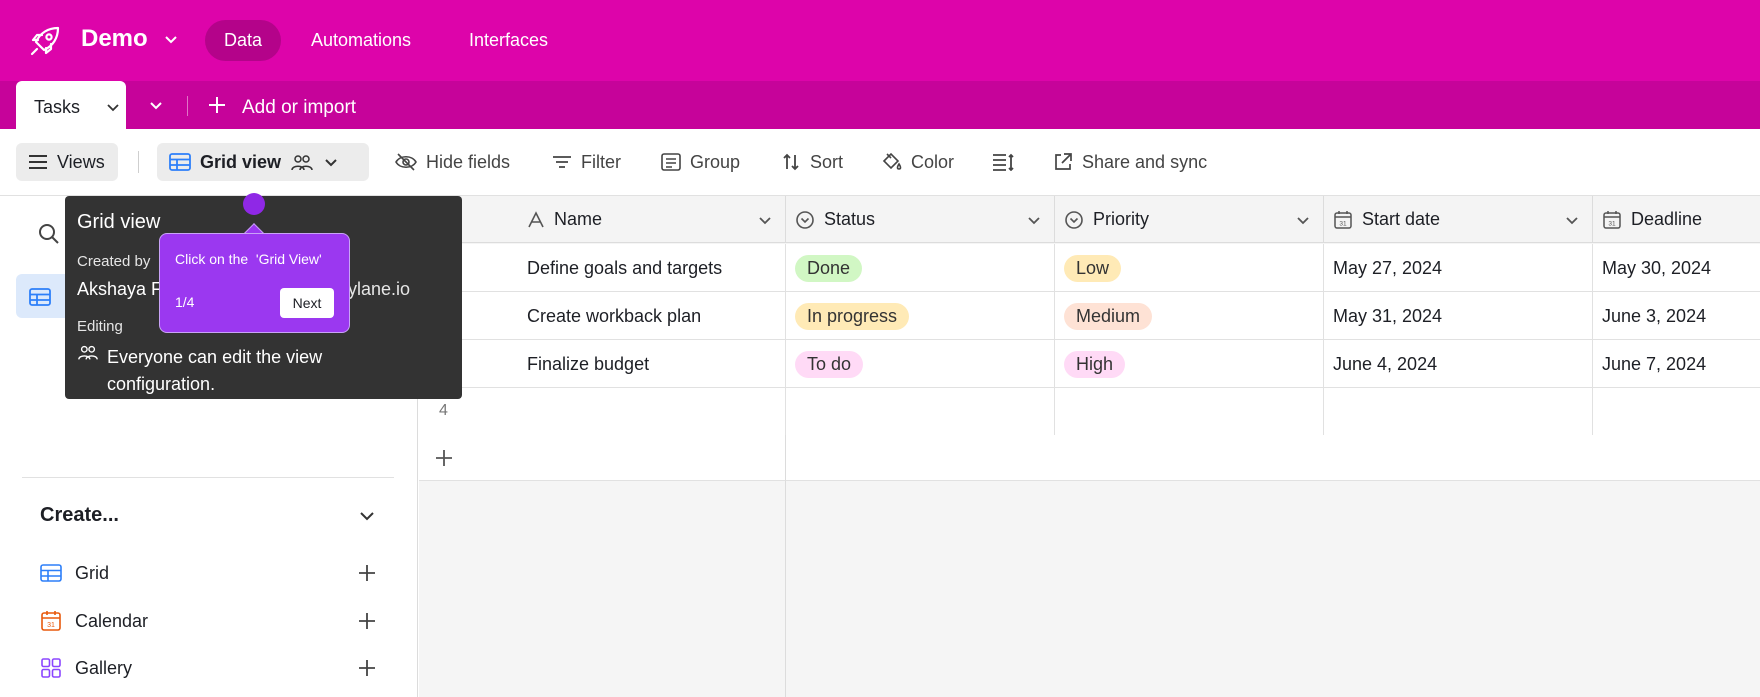 The height and width of the screenshot is (697, 1760). Describe the element at coordinates (917, 162) in the screenshot. I see `color-button: Color` at that location.